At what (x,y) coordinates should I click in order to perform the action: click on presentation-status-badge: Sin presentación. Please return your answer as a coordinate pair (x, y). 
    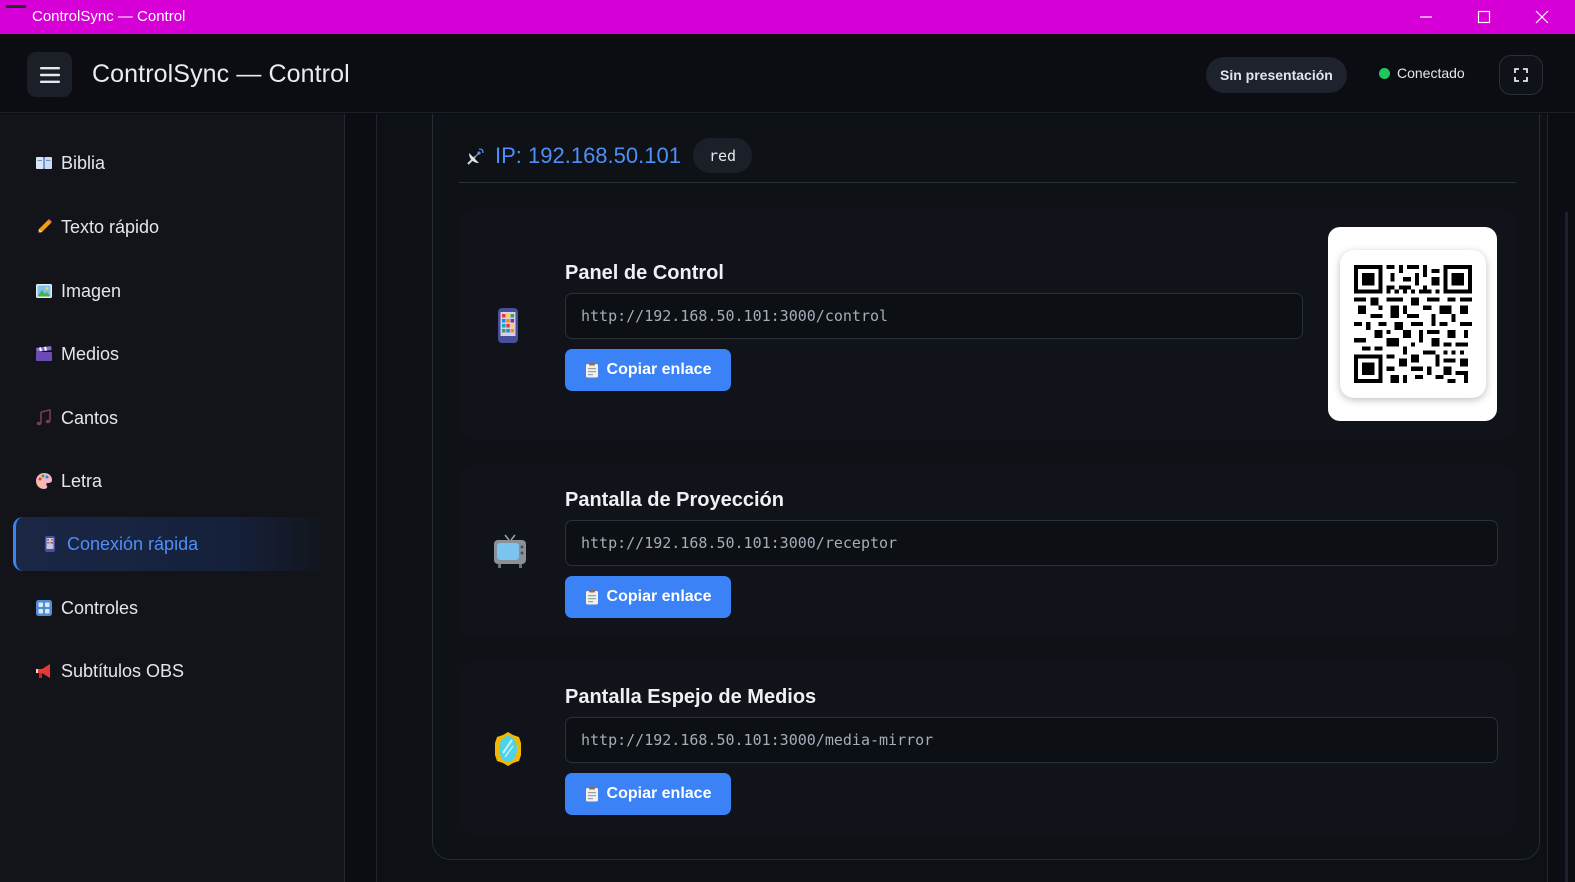
    Looking at the image, I should click on (1276, 75).